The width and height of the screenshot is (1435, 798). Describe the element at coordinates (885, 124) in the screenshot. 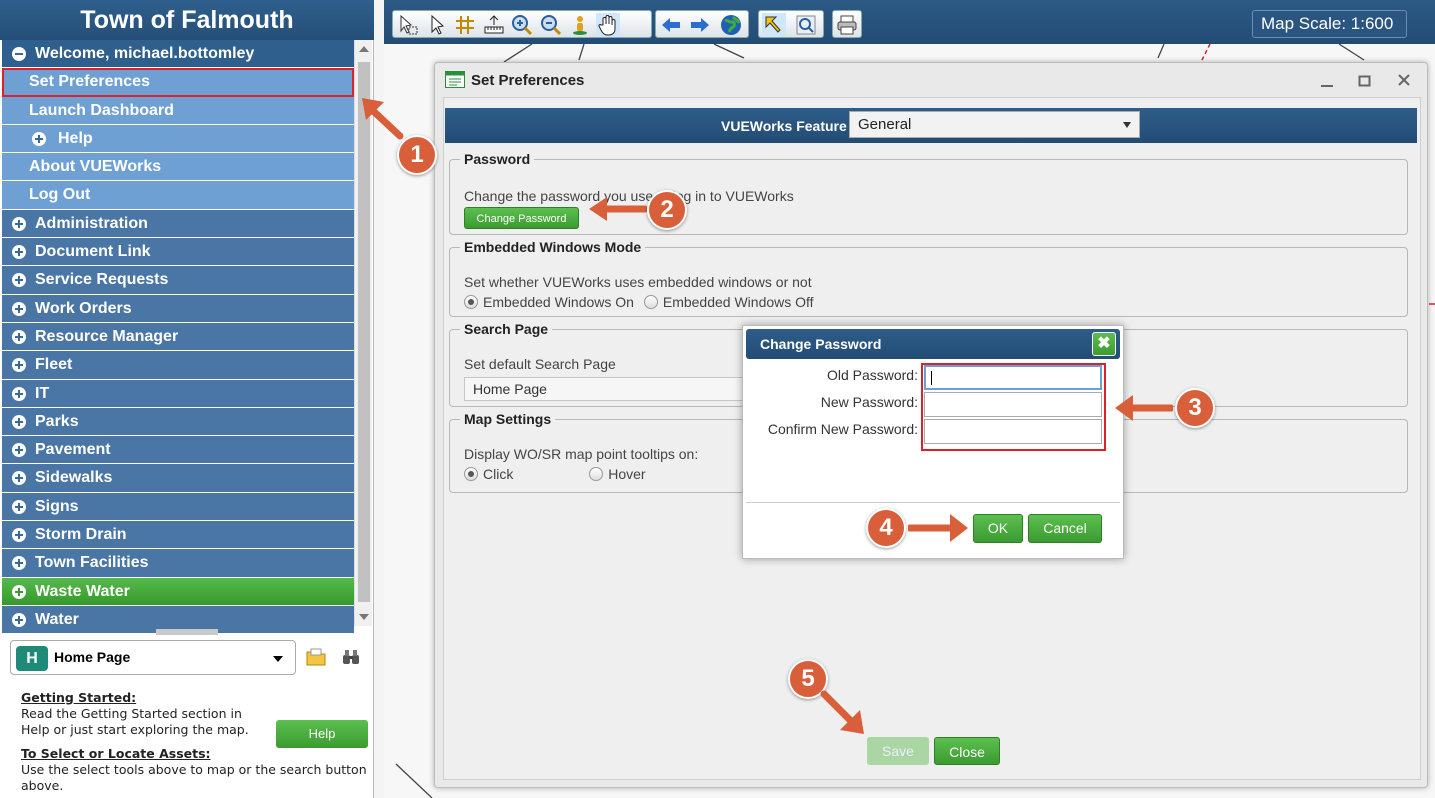

I see `feature-select-value: General` at that location.